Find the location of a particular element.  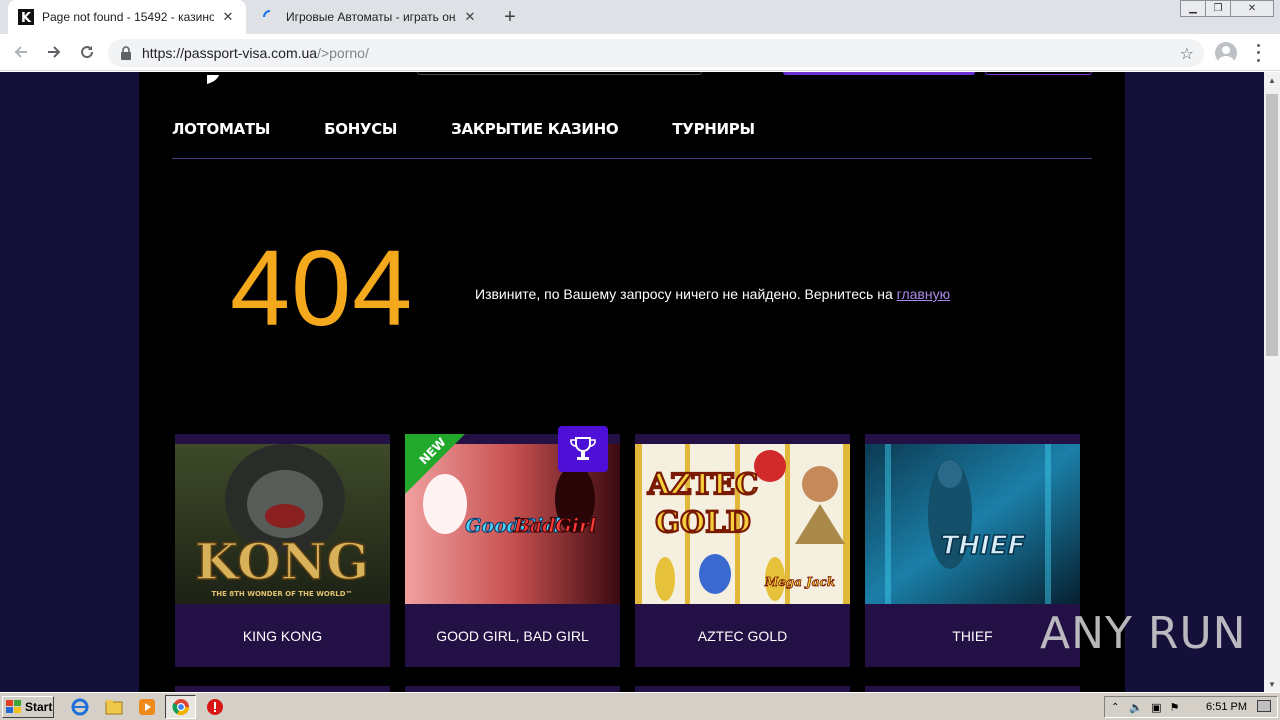

casino-favicon-icon: K is located at coordinates (26, 17).